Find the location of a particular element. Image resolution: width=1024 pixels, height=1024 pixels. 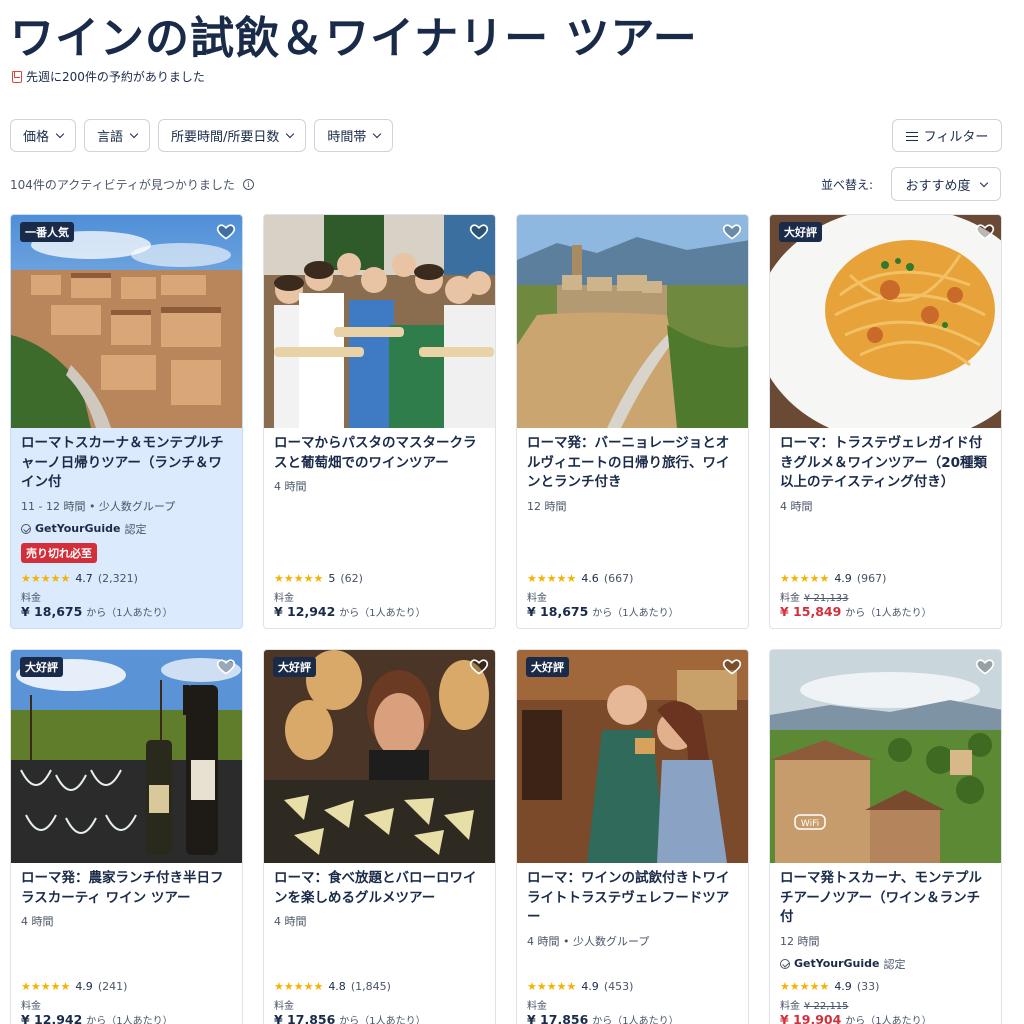

activity-title: ローマ発：農家ランチ付き半日フラスカーティ ワイン ツアー is located at coordinates (126, 888).